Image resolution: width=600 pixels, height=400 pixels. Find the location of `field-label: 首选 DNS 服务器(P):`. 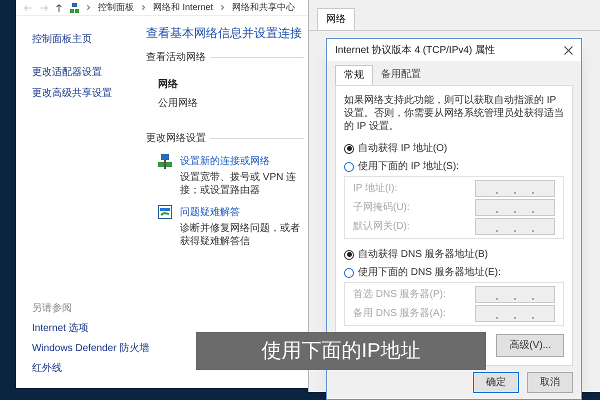

field-label: 首选 DNS 服务器(P): is located at coordinates (399, 295).